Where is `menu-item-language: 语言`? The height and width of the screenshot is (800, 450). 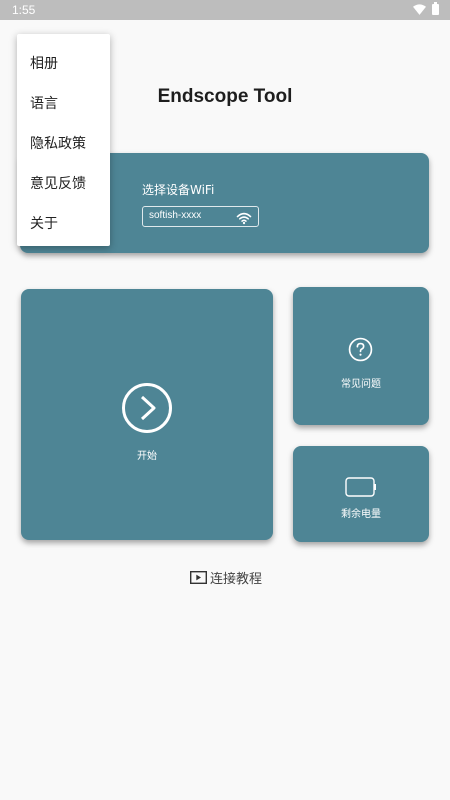 menu-item-language: 语言 is located at coordinates (44, 103).